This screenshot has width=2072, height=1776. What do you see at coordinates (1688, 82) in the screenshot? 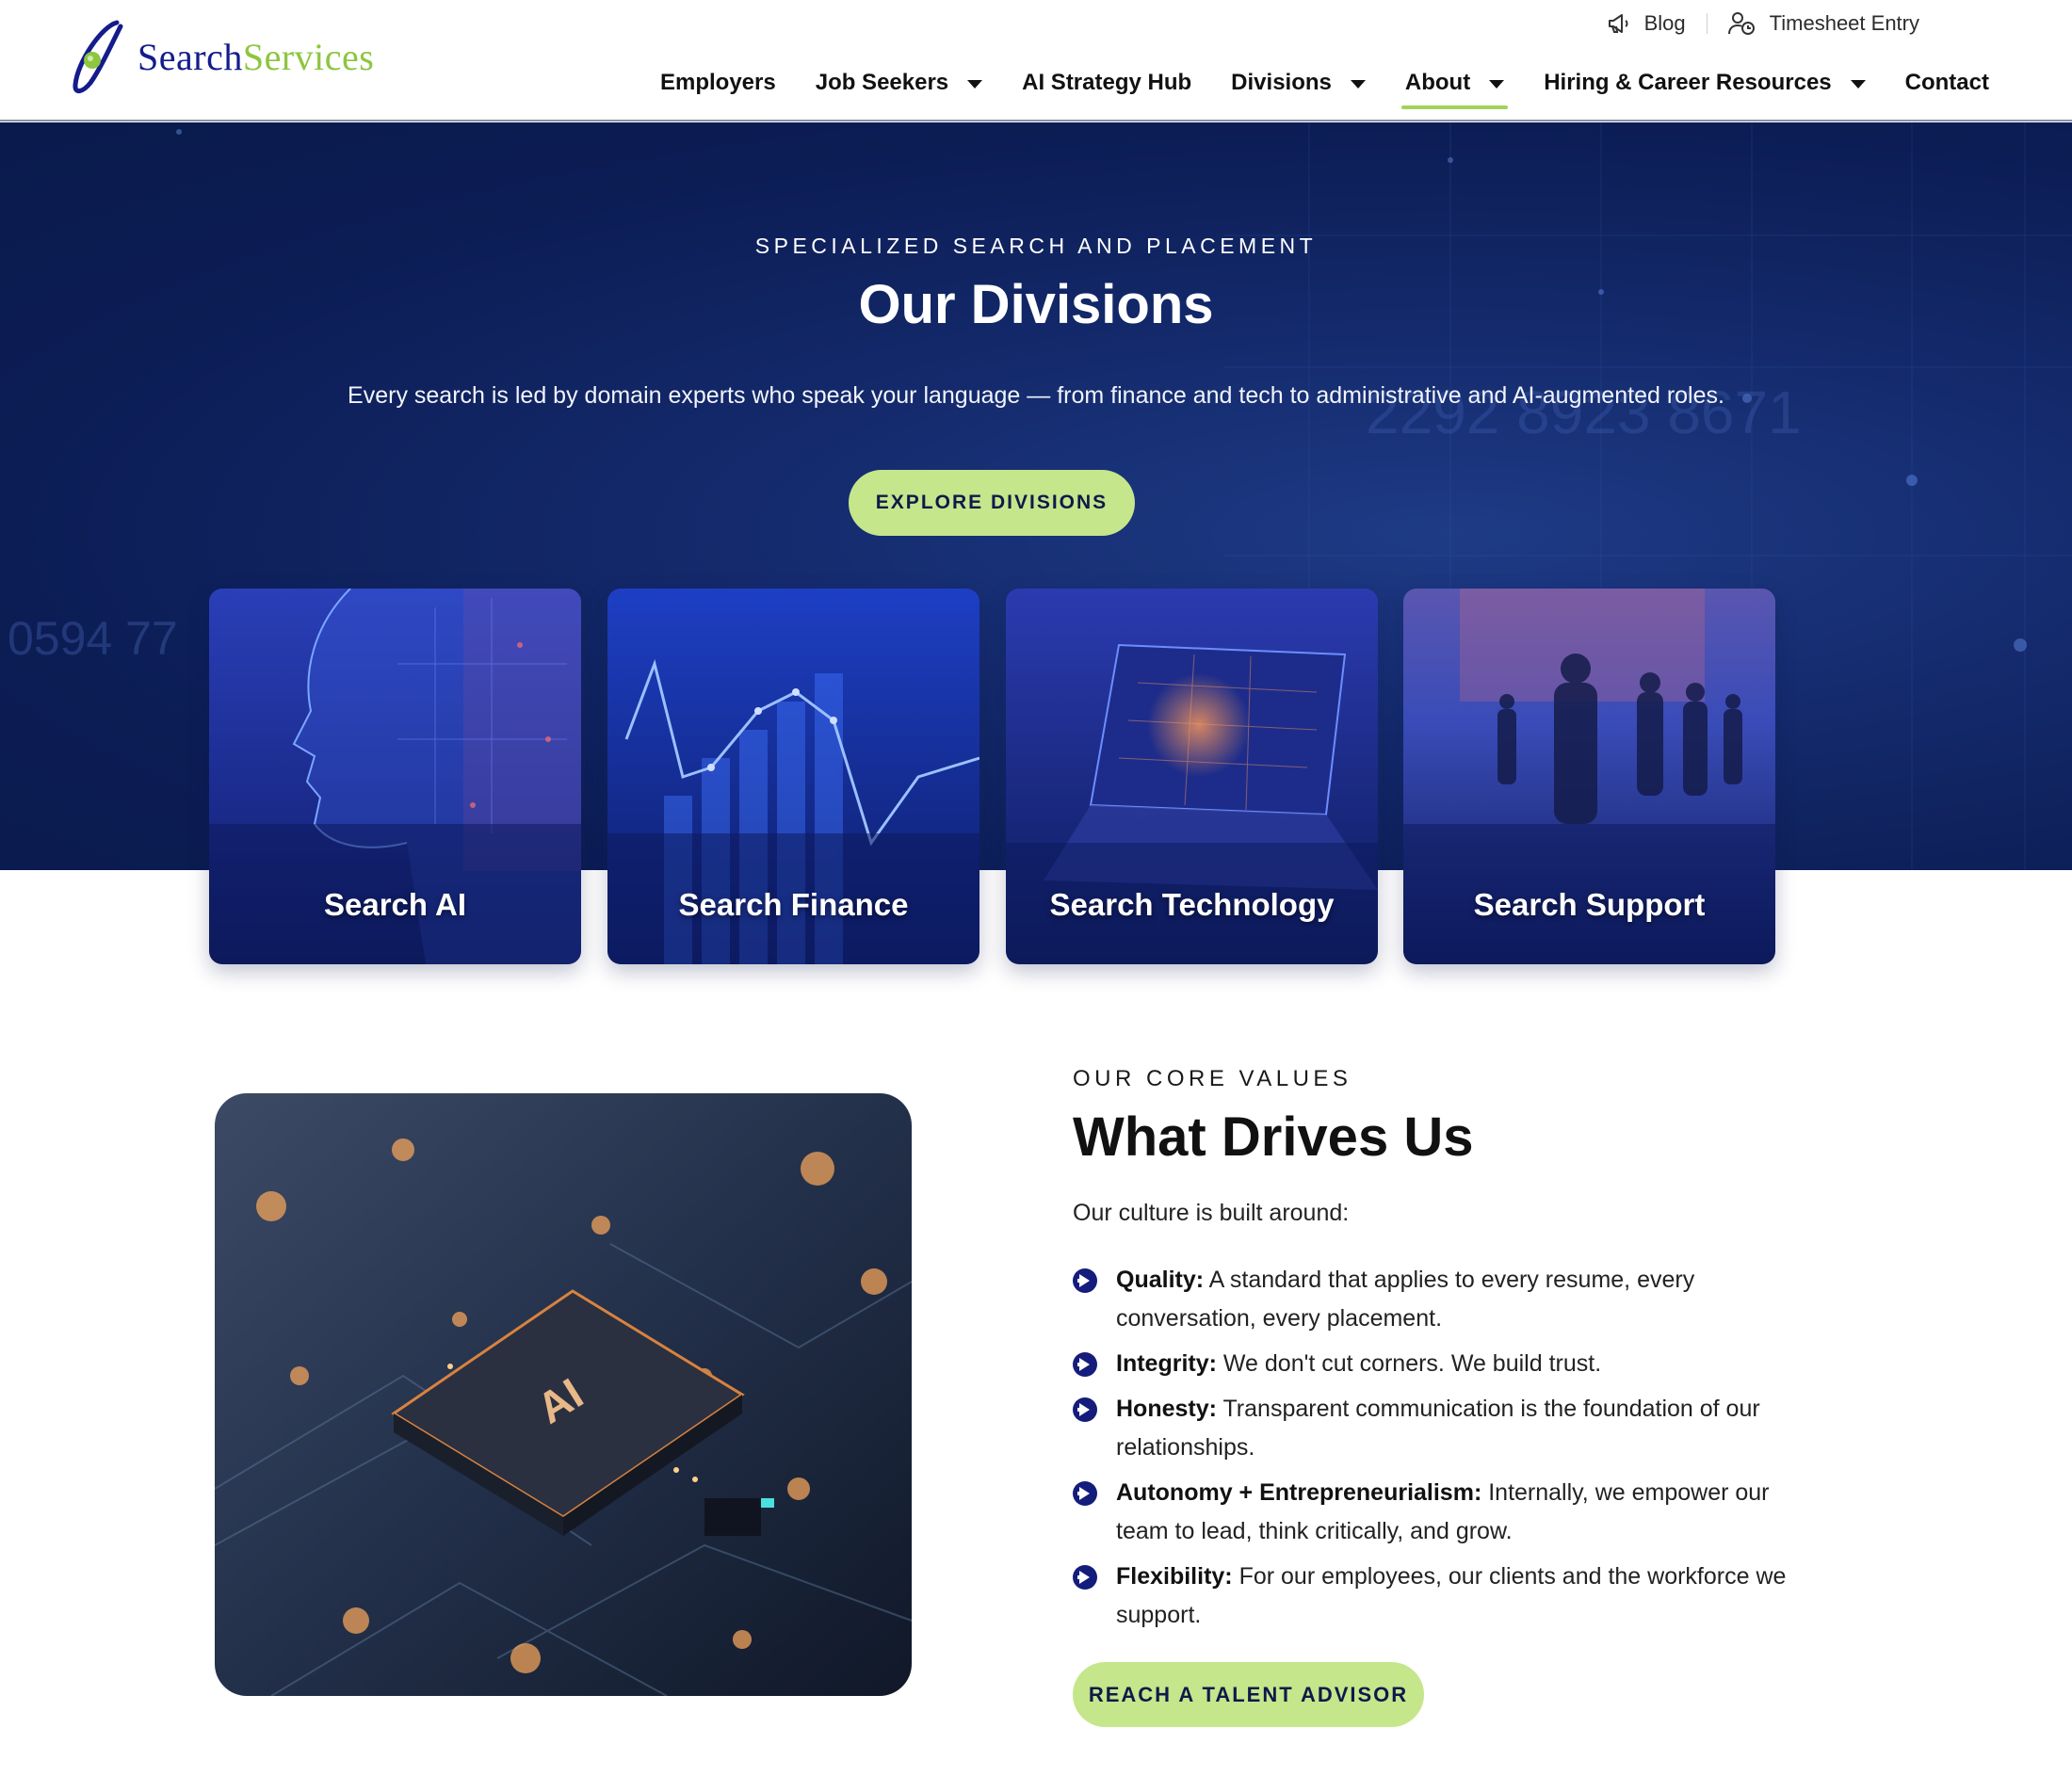
I see `nav-label: Hiring & Career Resources` at bounding box center [1688, 82].